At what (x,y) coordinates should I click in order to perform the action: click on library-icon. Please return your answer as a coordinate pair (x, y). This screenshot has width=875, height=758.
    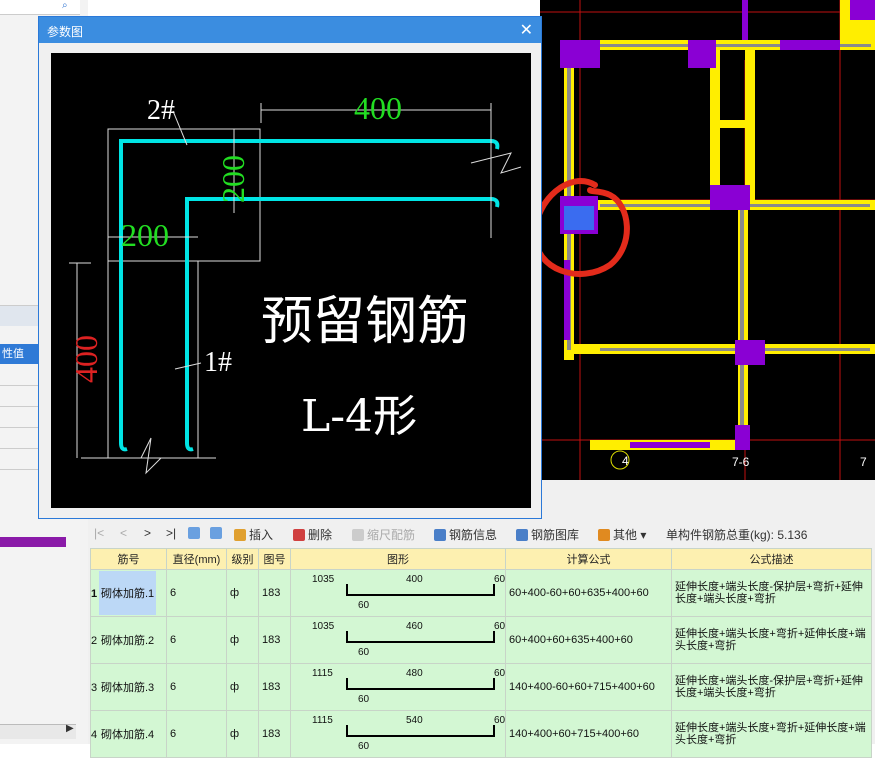
    Looking at the image, I should click on (522, 535).